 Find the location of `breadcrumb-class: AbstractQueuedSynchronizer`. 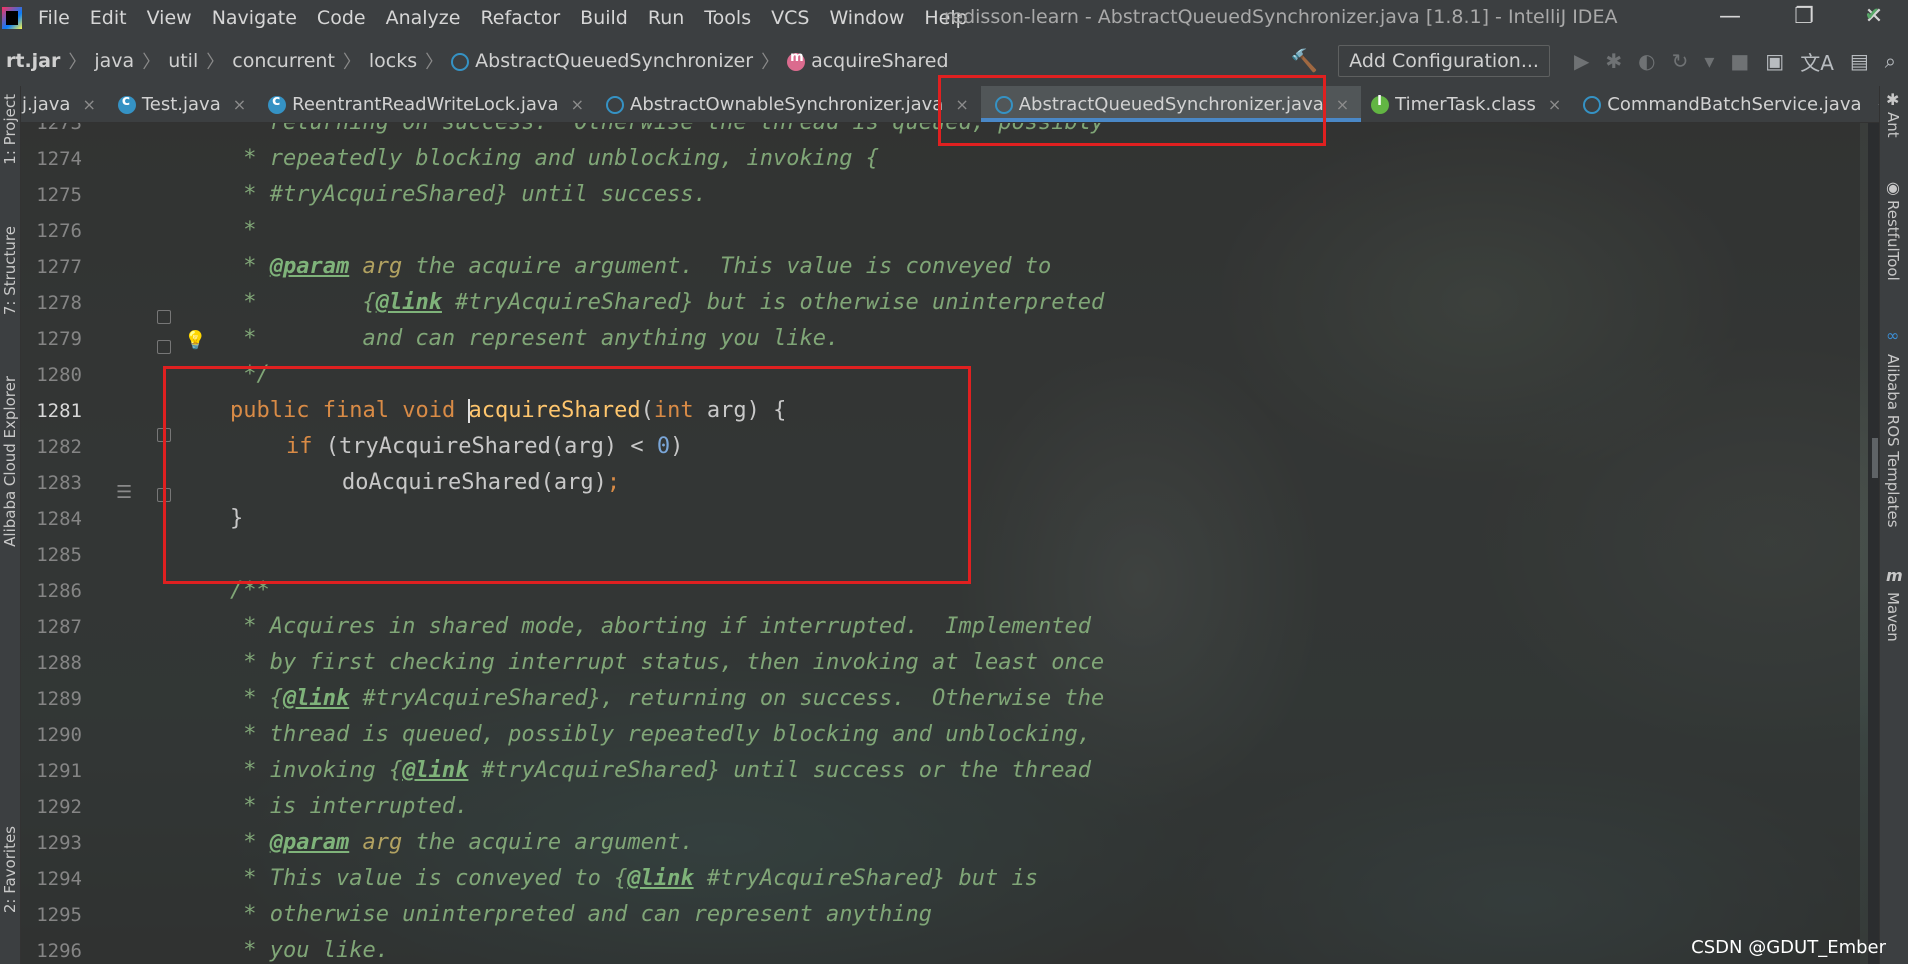

breadcrumb-class: AbstractQueuedSynchronizer is located at coordinates (602, 61).